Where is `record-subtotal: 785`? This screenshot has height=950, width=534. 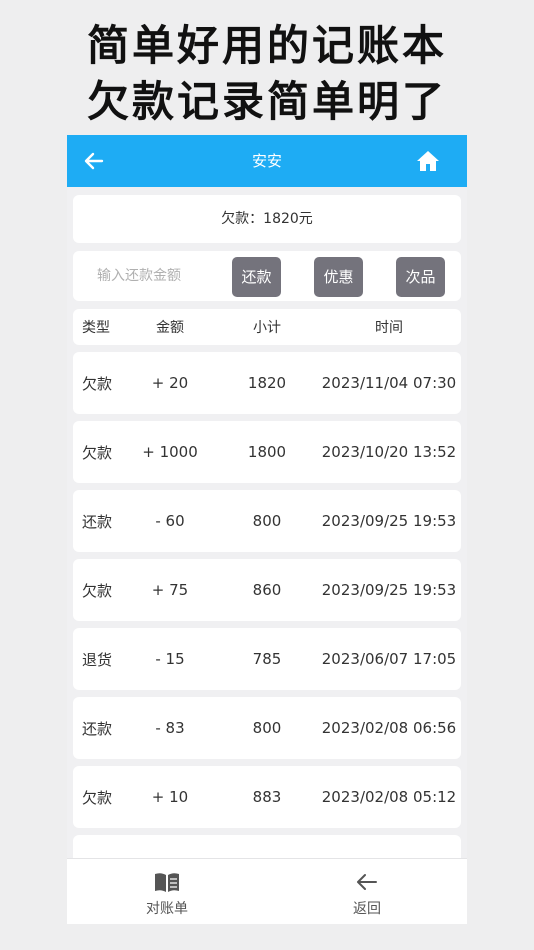 record-subtotal: 785 is located at coordinates (267, 659).